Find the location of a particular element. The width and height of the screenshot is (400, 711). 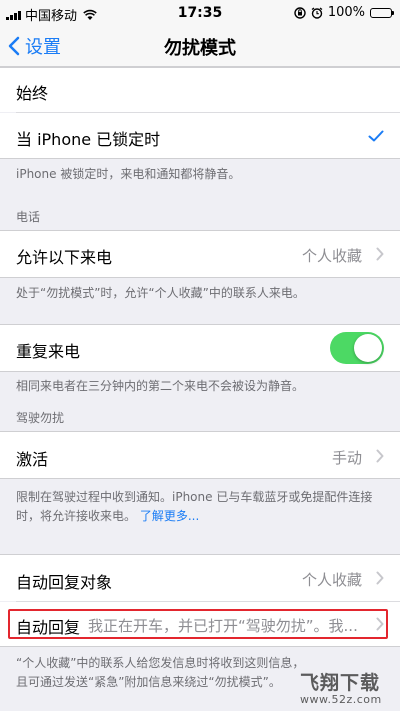

rotation-lock-icon is located at coordinates (300, 12).